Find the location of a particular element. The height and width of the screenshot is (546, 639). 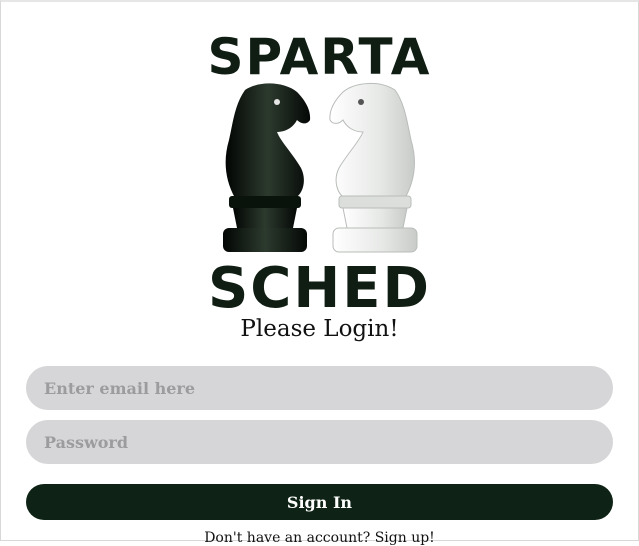

password-input is located at coordinates (319, 442).